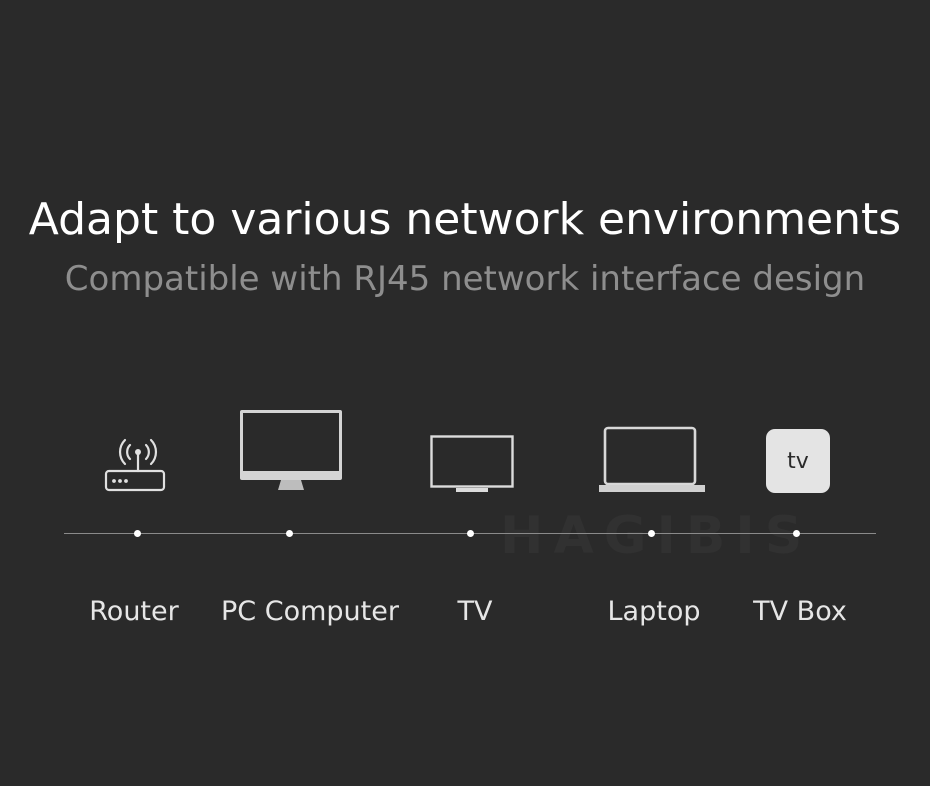 The width and height of the screenshot is (930, 786). Describe the element at coordinates (472, 463) in the screenshot. I see `tv-icon` at that location.